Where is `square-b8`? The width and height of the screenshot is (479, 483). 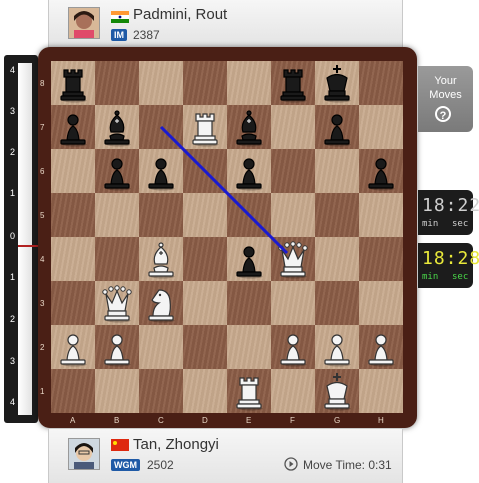
square-b8 is located at coordinates (117, 83).